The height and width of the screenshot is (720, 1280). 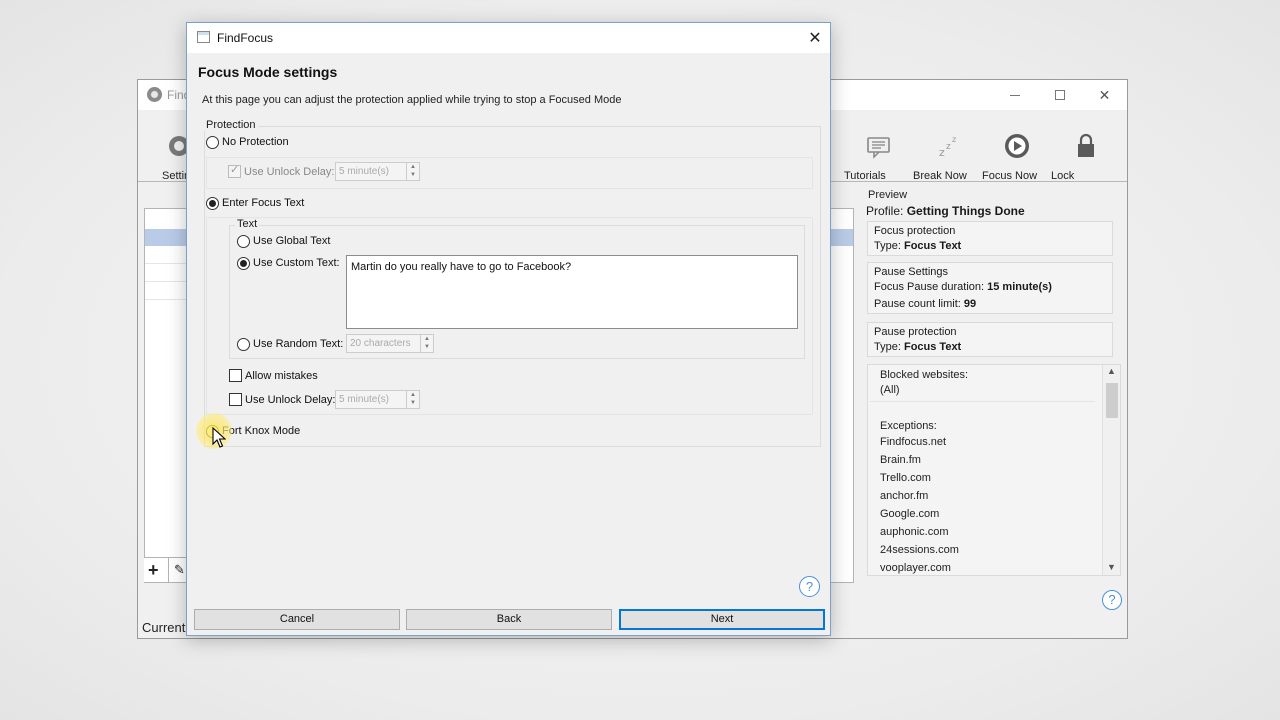 I want to click on random-text-spinbox: 20 characters ▲ ▼, so click(x=390, y=343).